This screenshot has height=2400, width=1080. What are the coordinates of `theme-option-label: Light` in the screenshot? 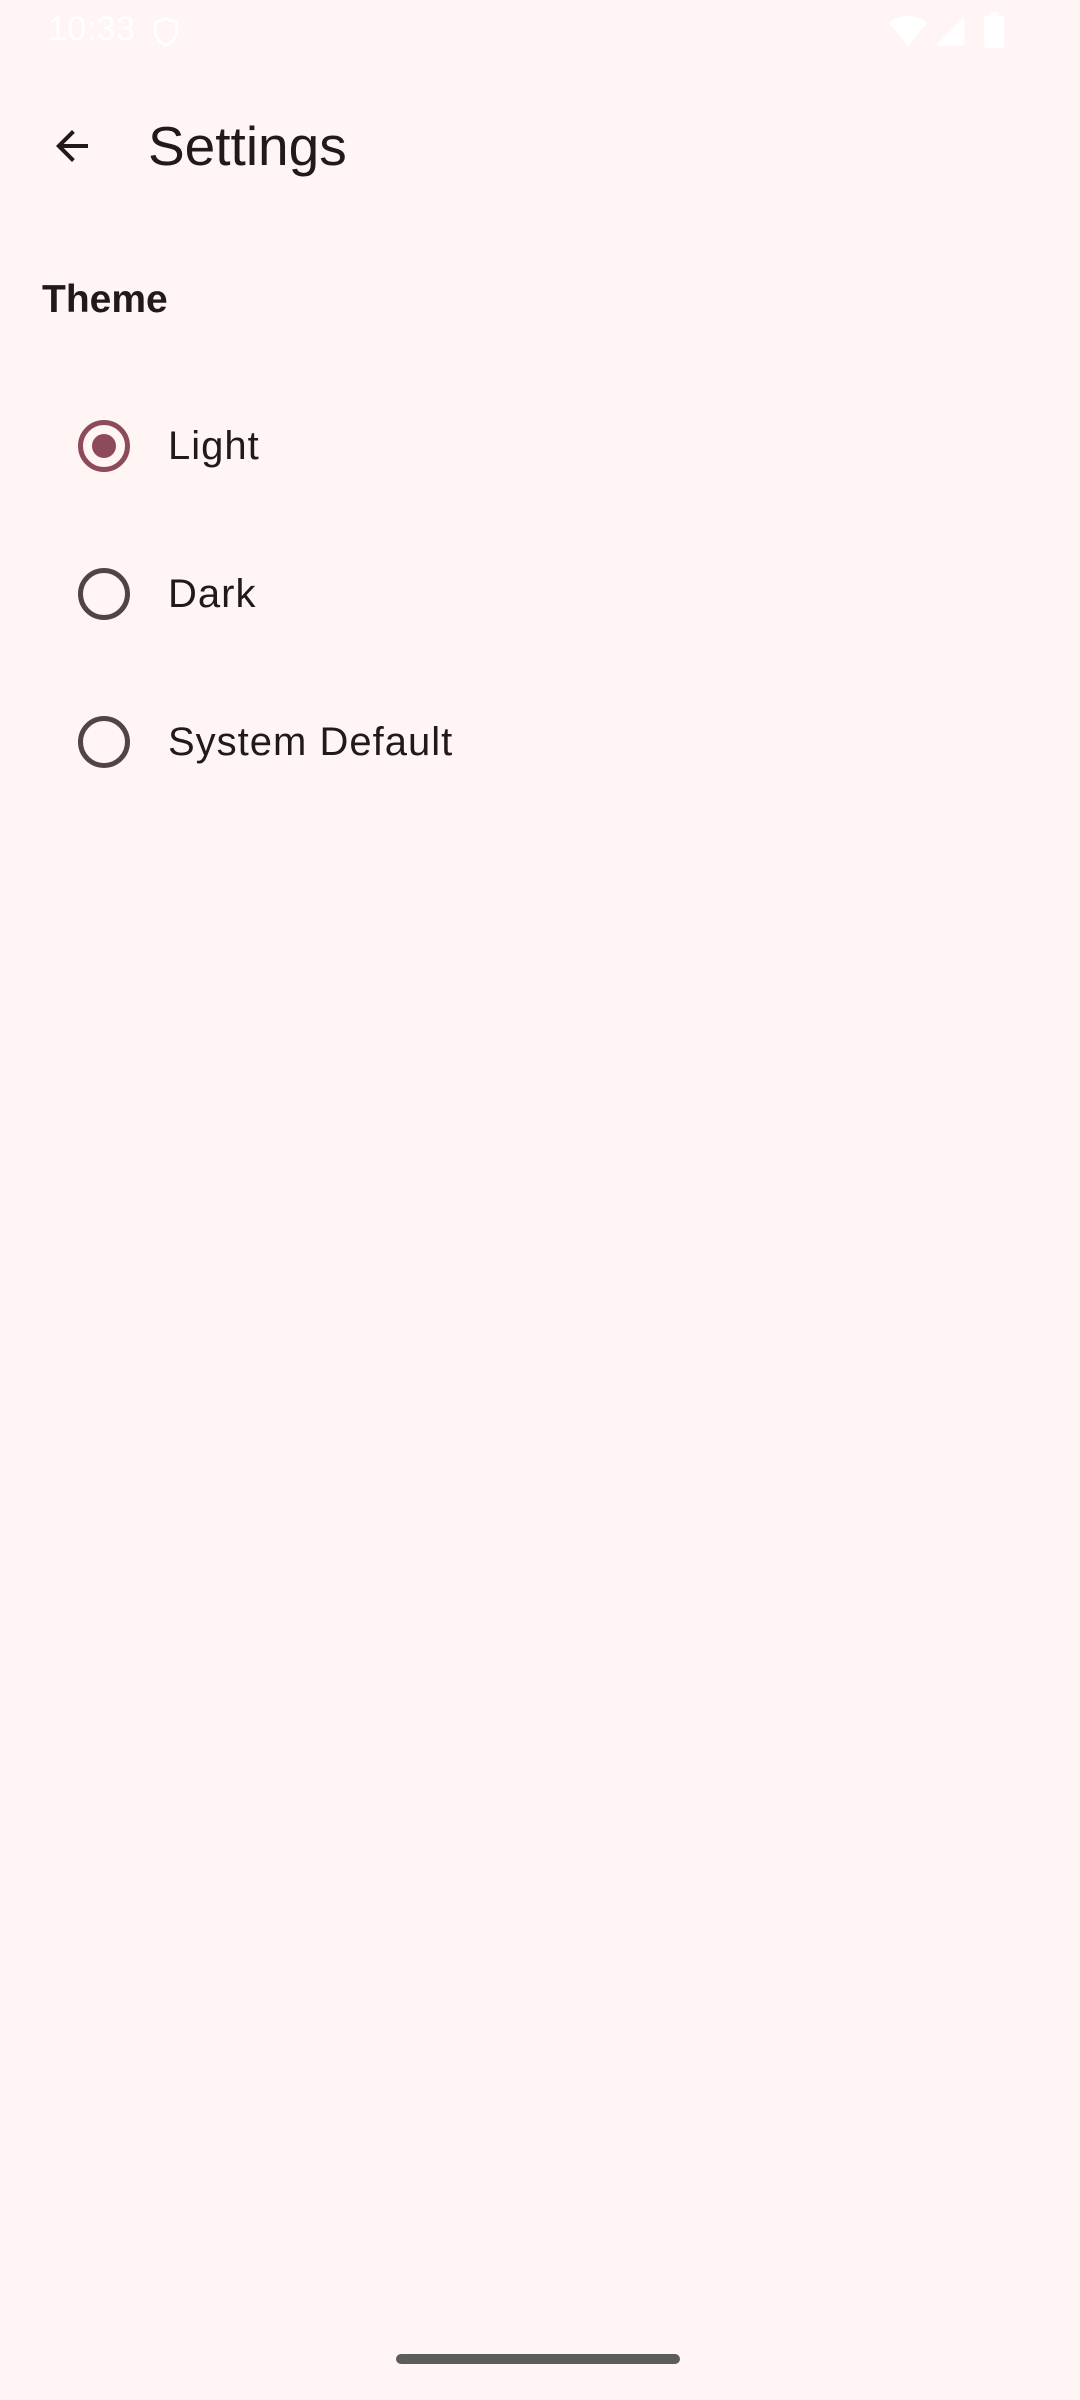 It's located at (214, 446).